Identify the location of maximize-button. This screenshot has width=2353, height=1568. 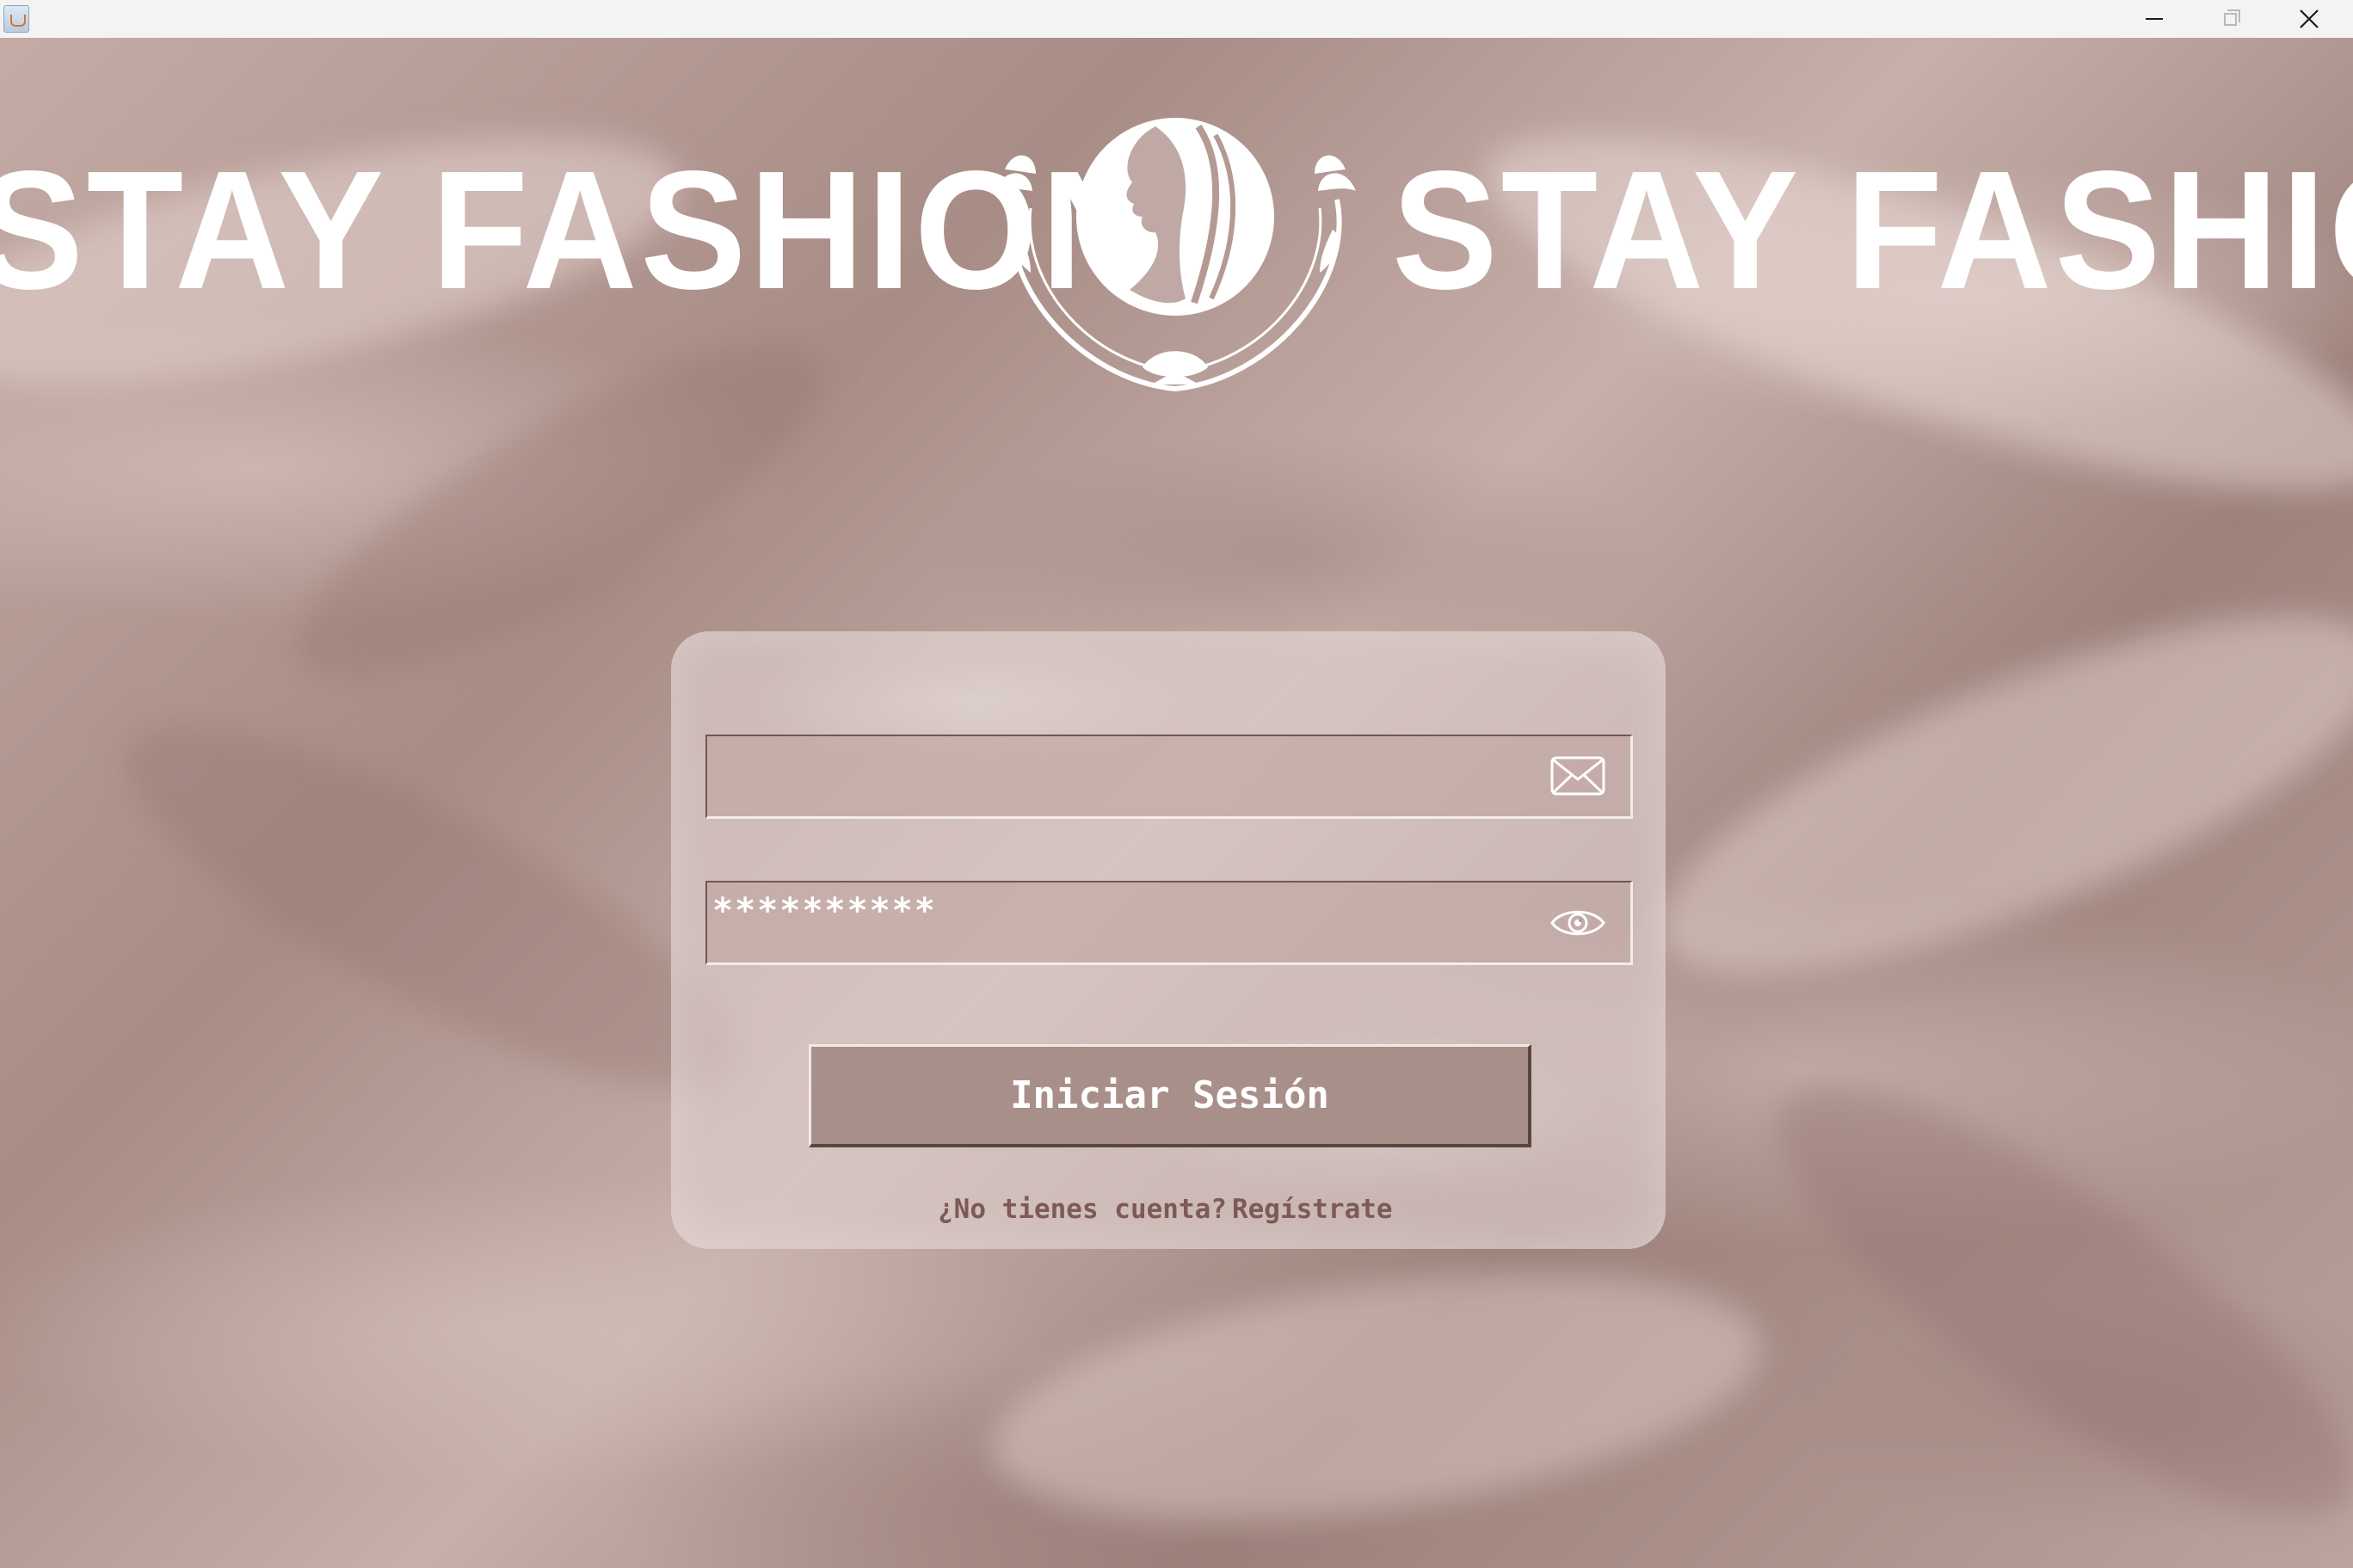
(2230, 19).